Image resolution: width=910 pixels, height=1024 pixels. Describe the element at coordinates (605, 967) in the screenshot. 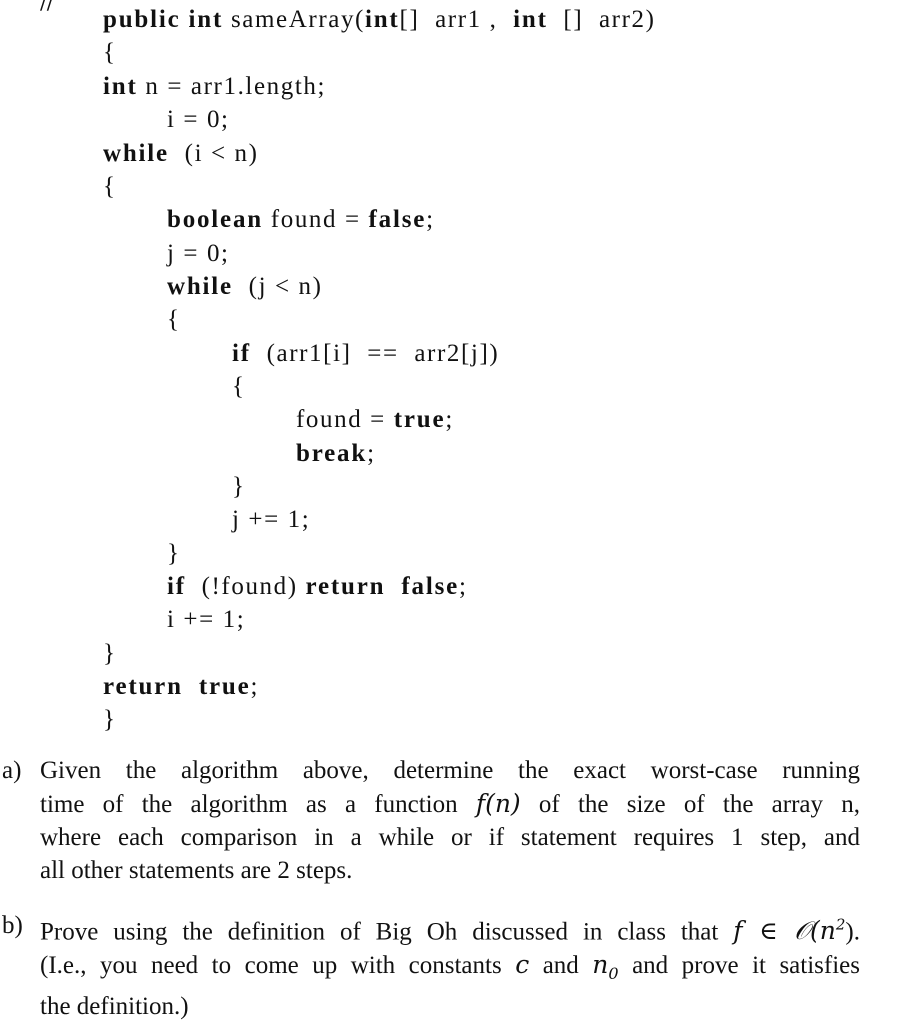

I see `math-n0: n0` at that location.